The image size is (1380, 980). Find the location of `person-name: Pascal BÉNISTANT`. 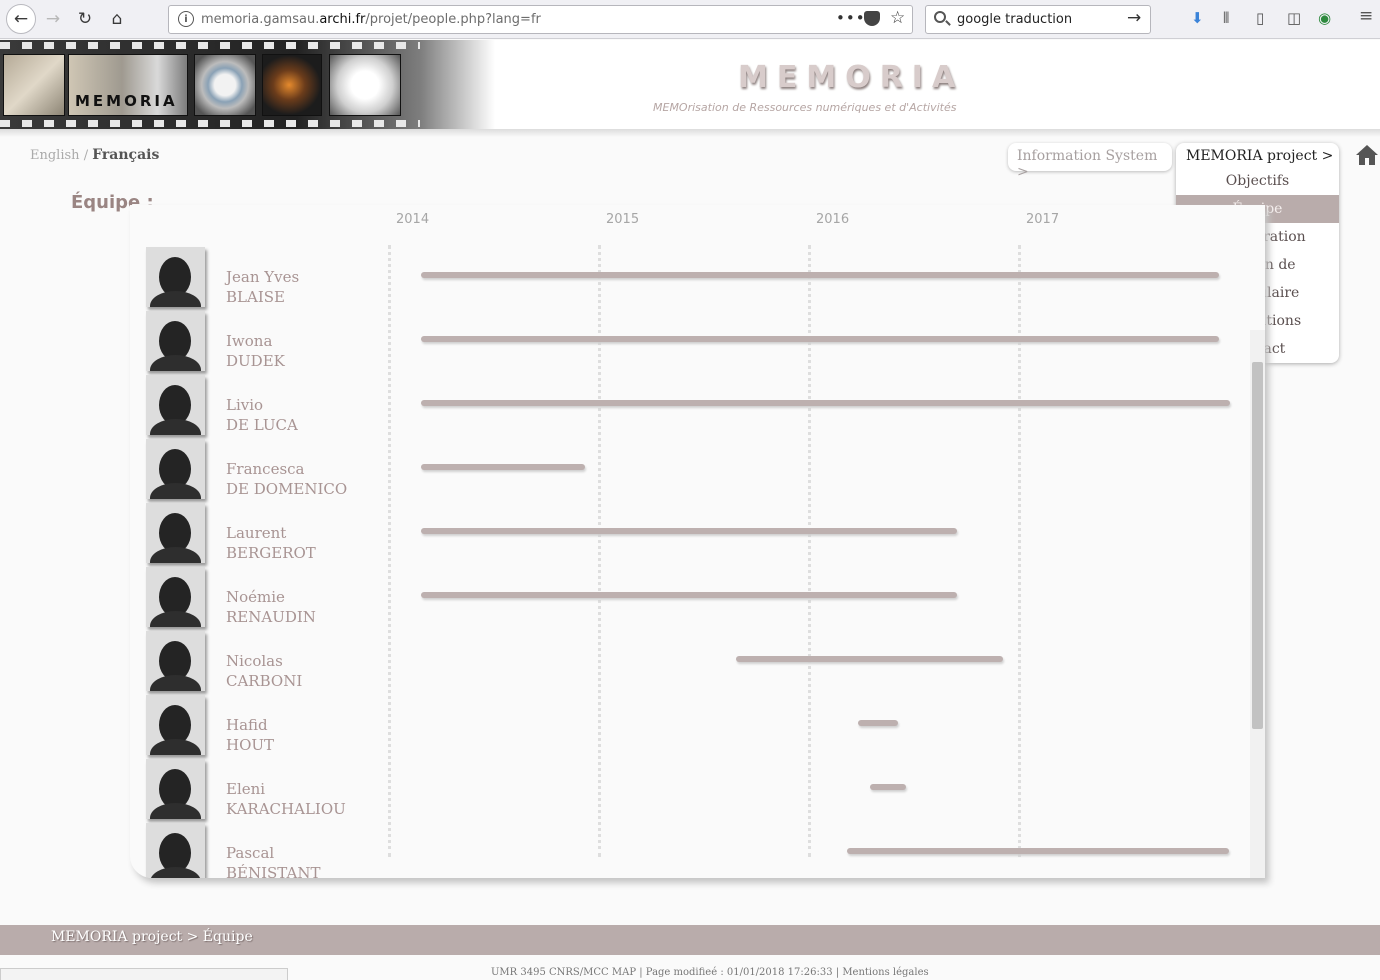

person-name: Pascal BÉNISTANT is located at coordinates (273, 860).